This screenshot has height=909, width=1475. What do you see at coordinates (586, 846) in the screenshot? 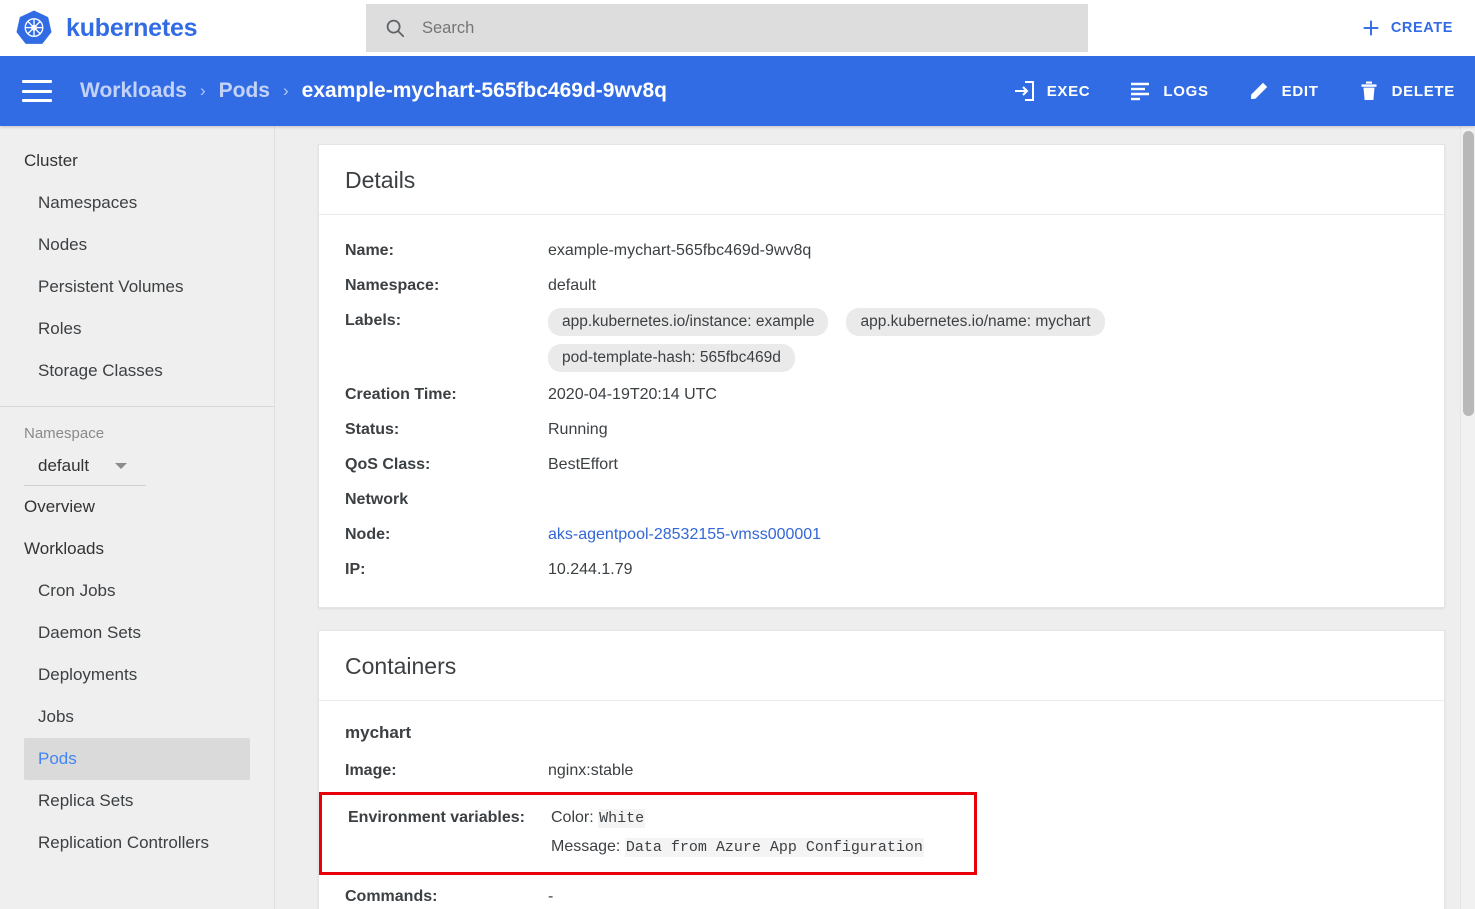
I see `env-var-name: Message:` at bounding box center [586, 846].